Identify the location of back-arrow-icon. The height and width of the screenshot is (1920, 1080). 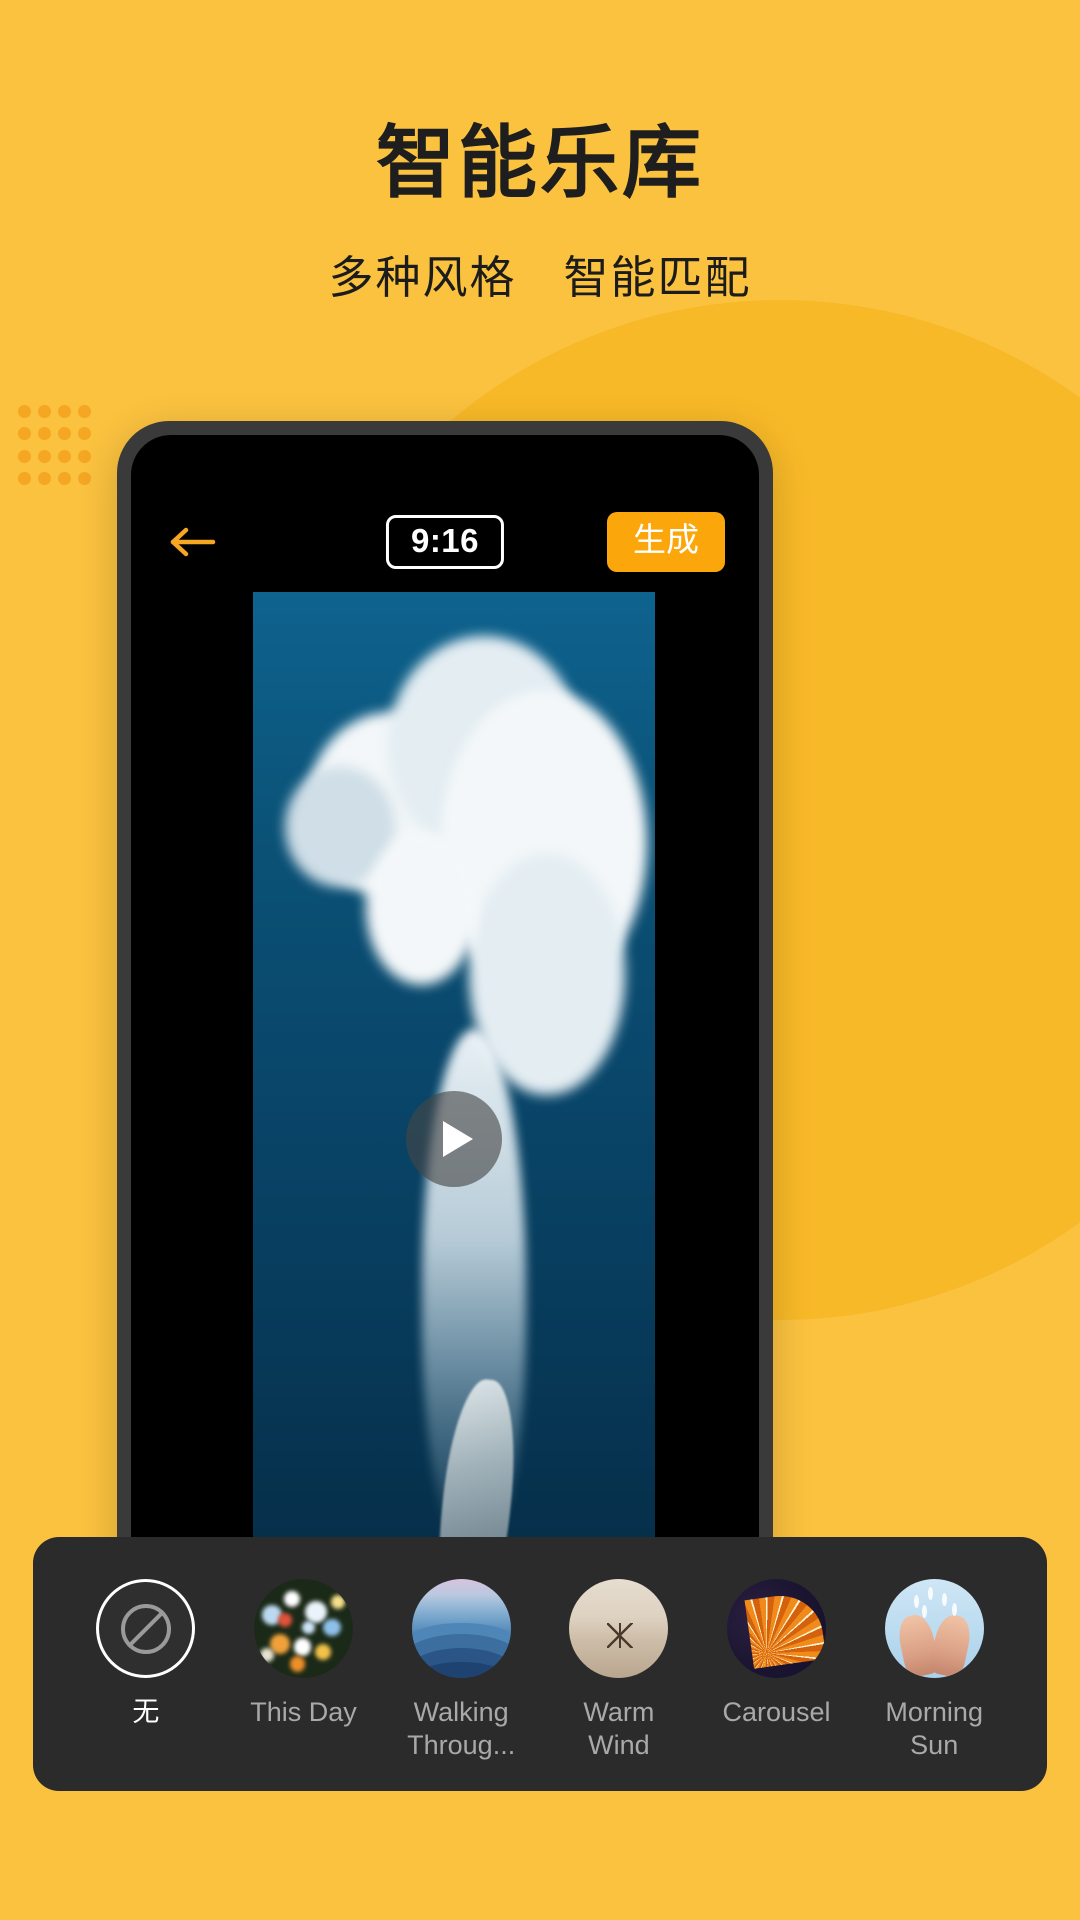
(193, 542).